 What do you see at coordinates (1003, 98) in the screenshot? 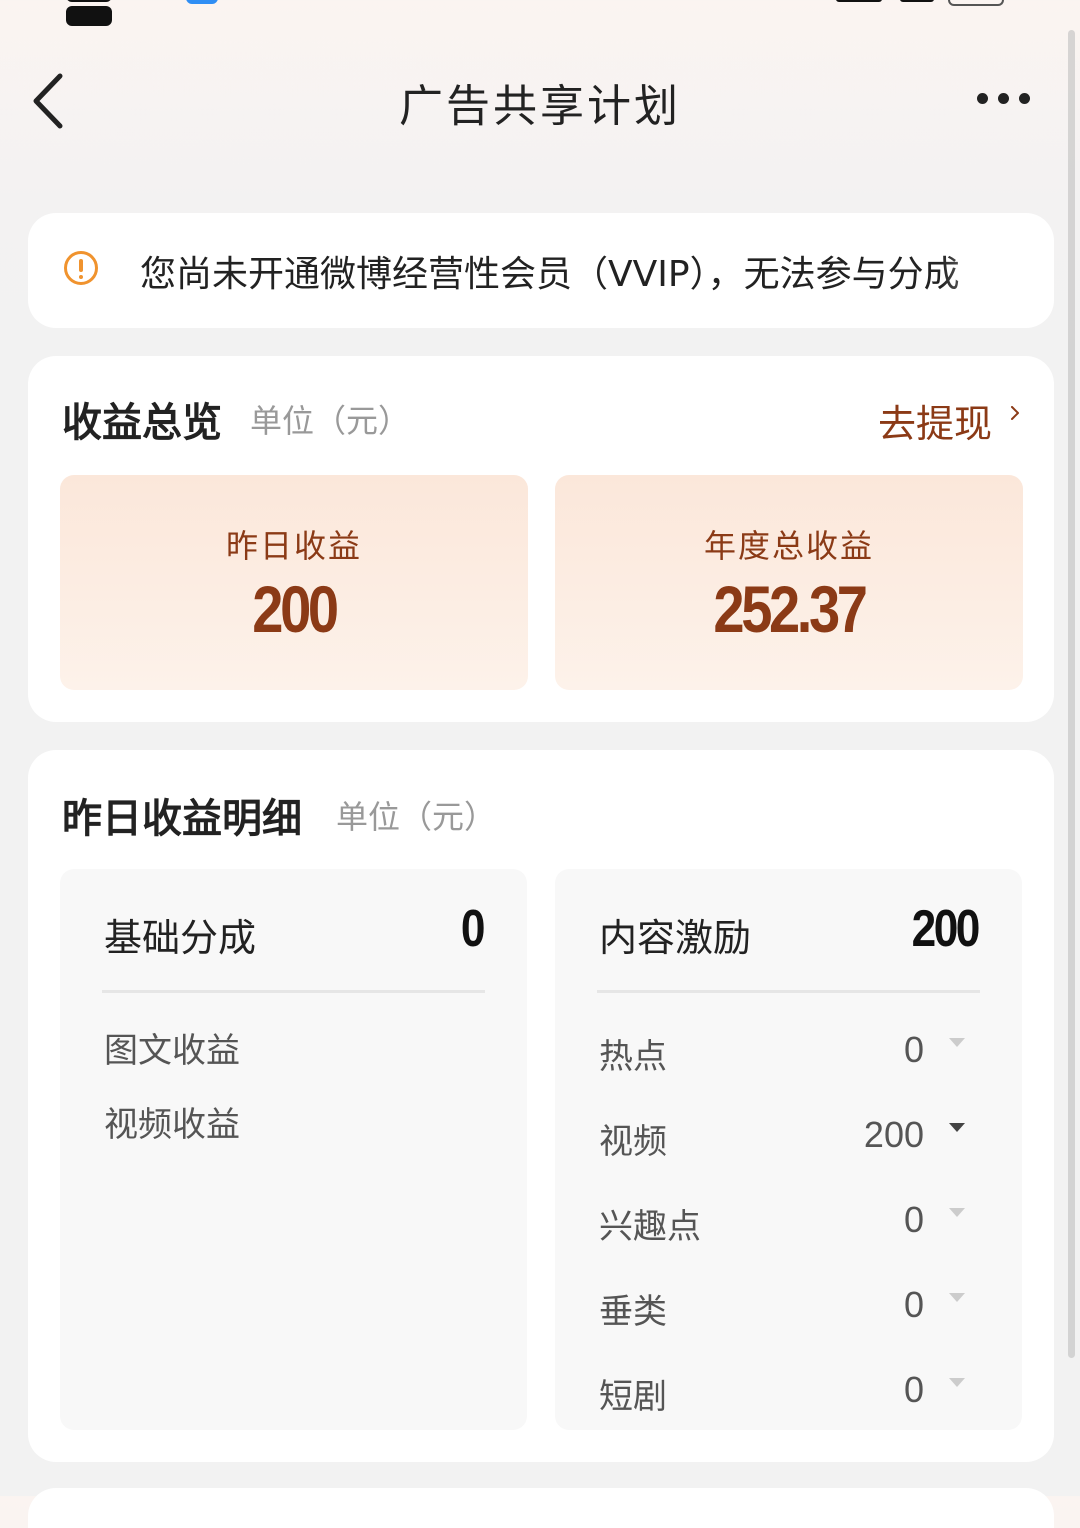
I see `ellipsis-icon` at bounding box center [1003, 98].